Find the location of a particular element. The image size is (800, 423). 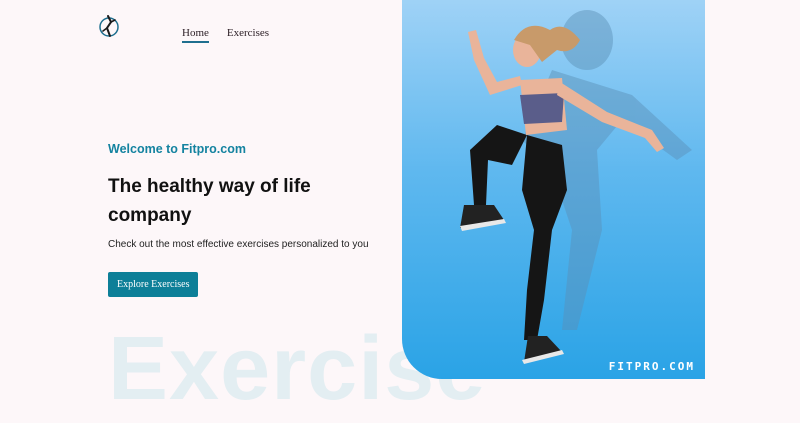

main-nav: Home Exercises is located at coordinates (225, 35).